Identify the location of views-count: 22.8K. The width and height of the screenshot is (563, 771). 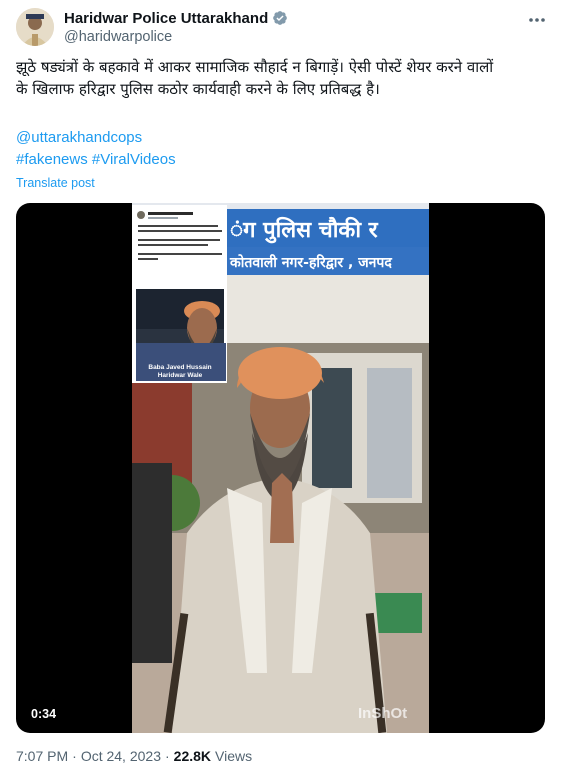
(192, 756).